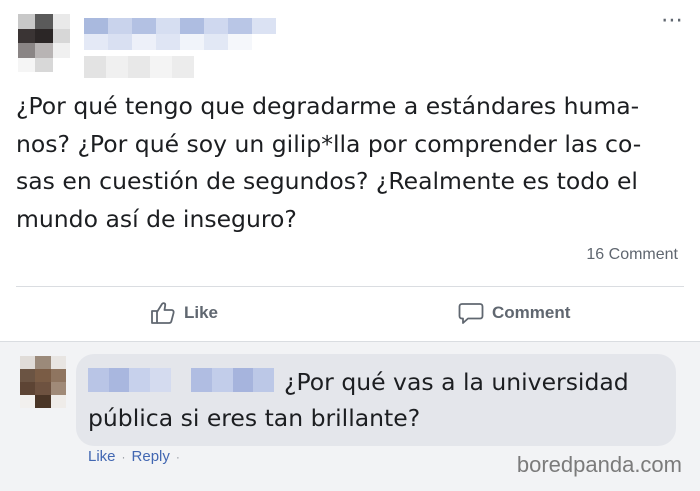 The width and height of the screenshot is (700, 491). Describe the element at coordinates (471, 313) in the screenshot. I see `speech-bubble-icon` at that location.